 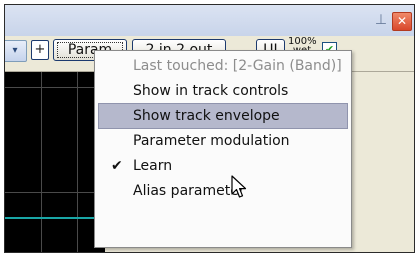 What do you see at coordinates (189, 191) in the screenshot?
I see `menu-item-label: Alias parameter` at bounding box center [189, 191].